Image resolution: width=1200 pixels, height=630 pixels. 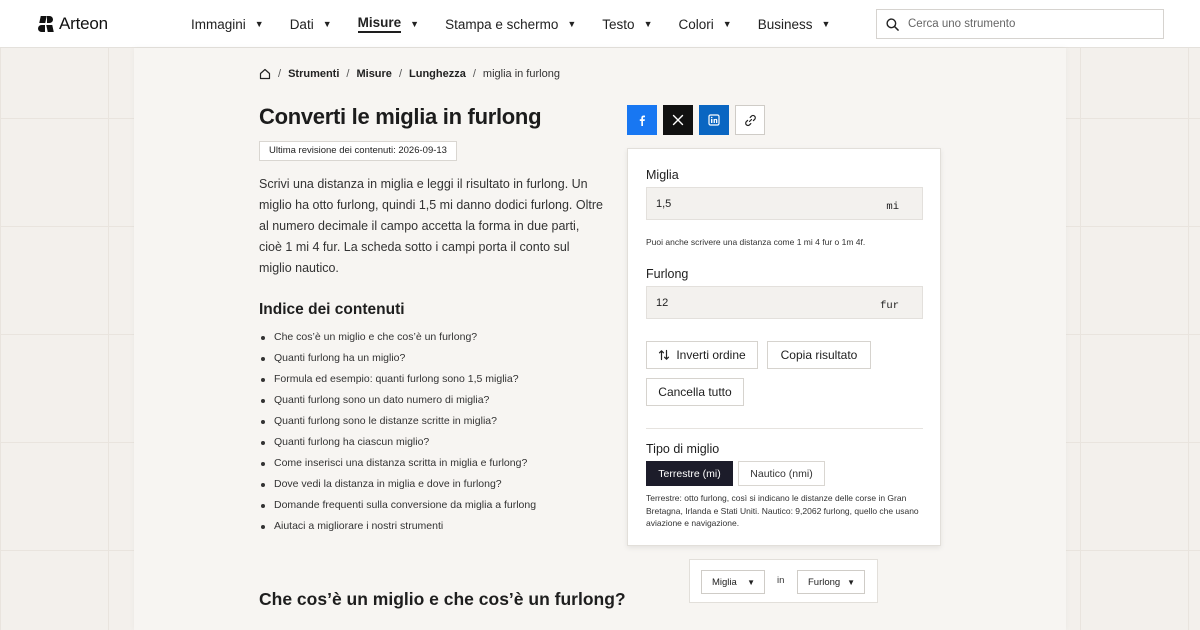 I want to click on facebook-icon, so click(x=642, y=120).